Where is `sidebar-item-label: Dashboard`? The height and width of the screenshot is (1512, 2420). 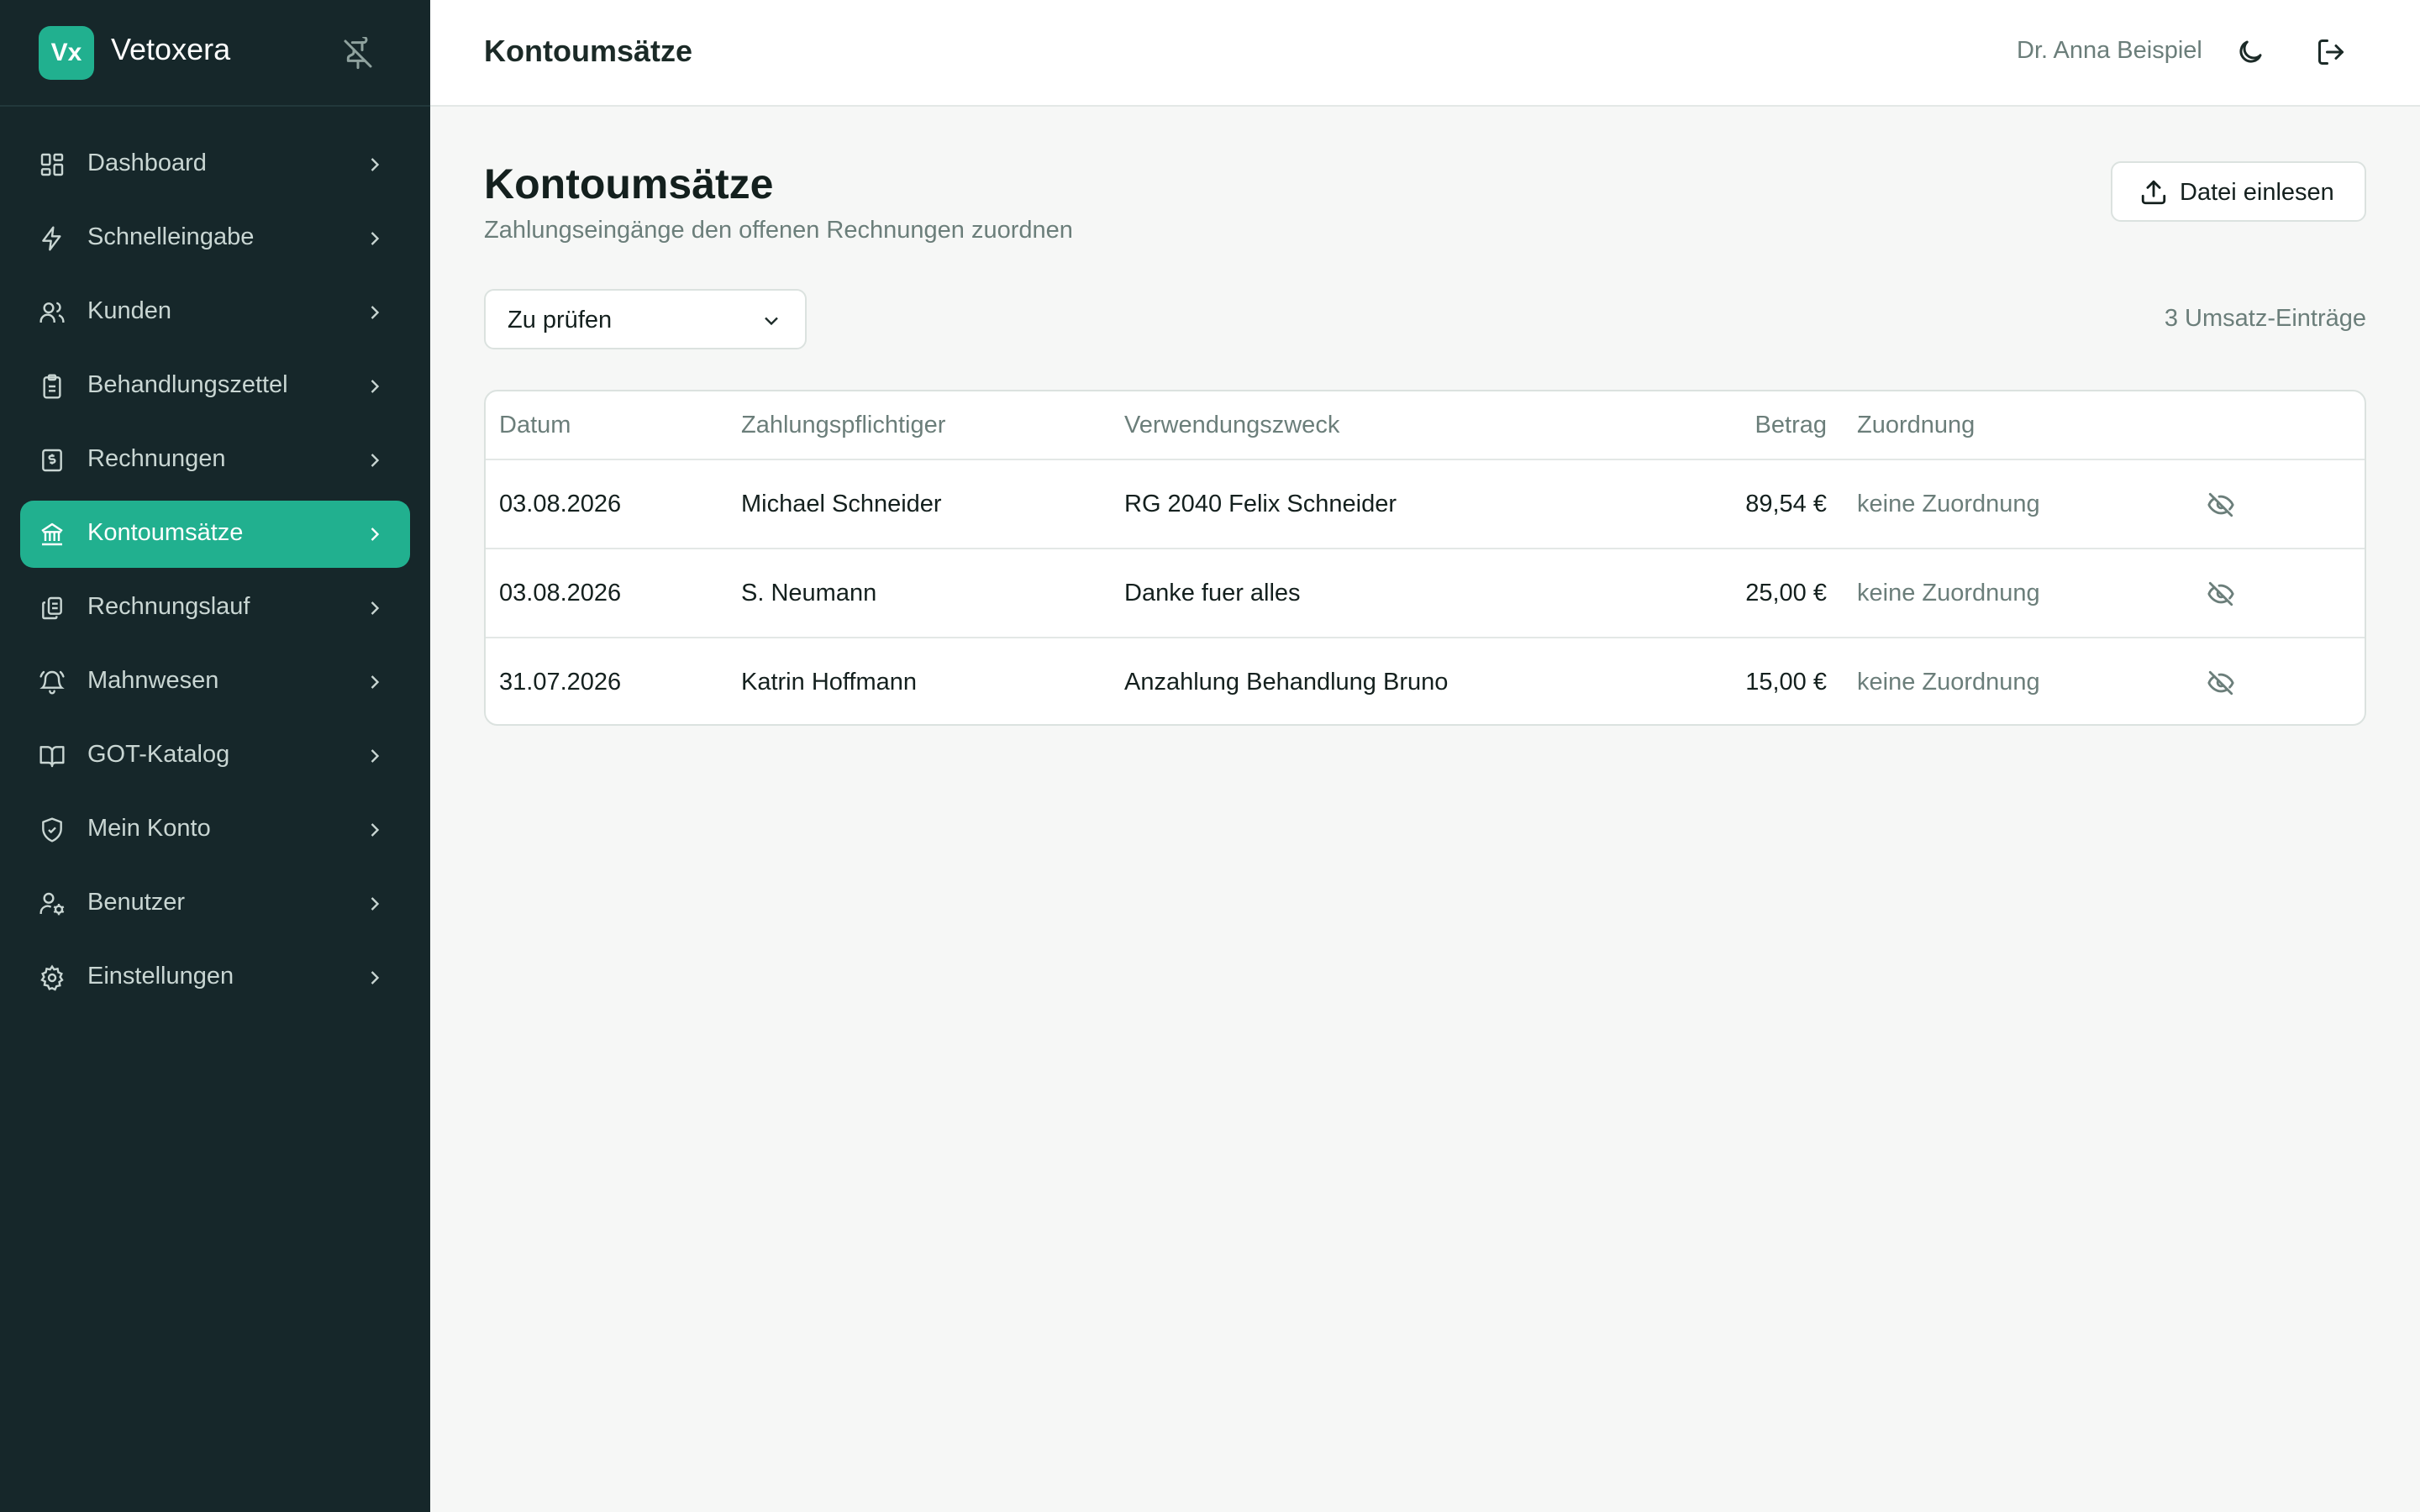 sidebar-item-label: Dashboard is located at coordinates (147, 163).